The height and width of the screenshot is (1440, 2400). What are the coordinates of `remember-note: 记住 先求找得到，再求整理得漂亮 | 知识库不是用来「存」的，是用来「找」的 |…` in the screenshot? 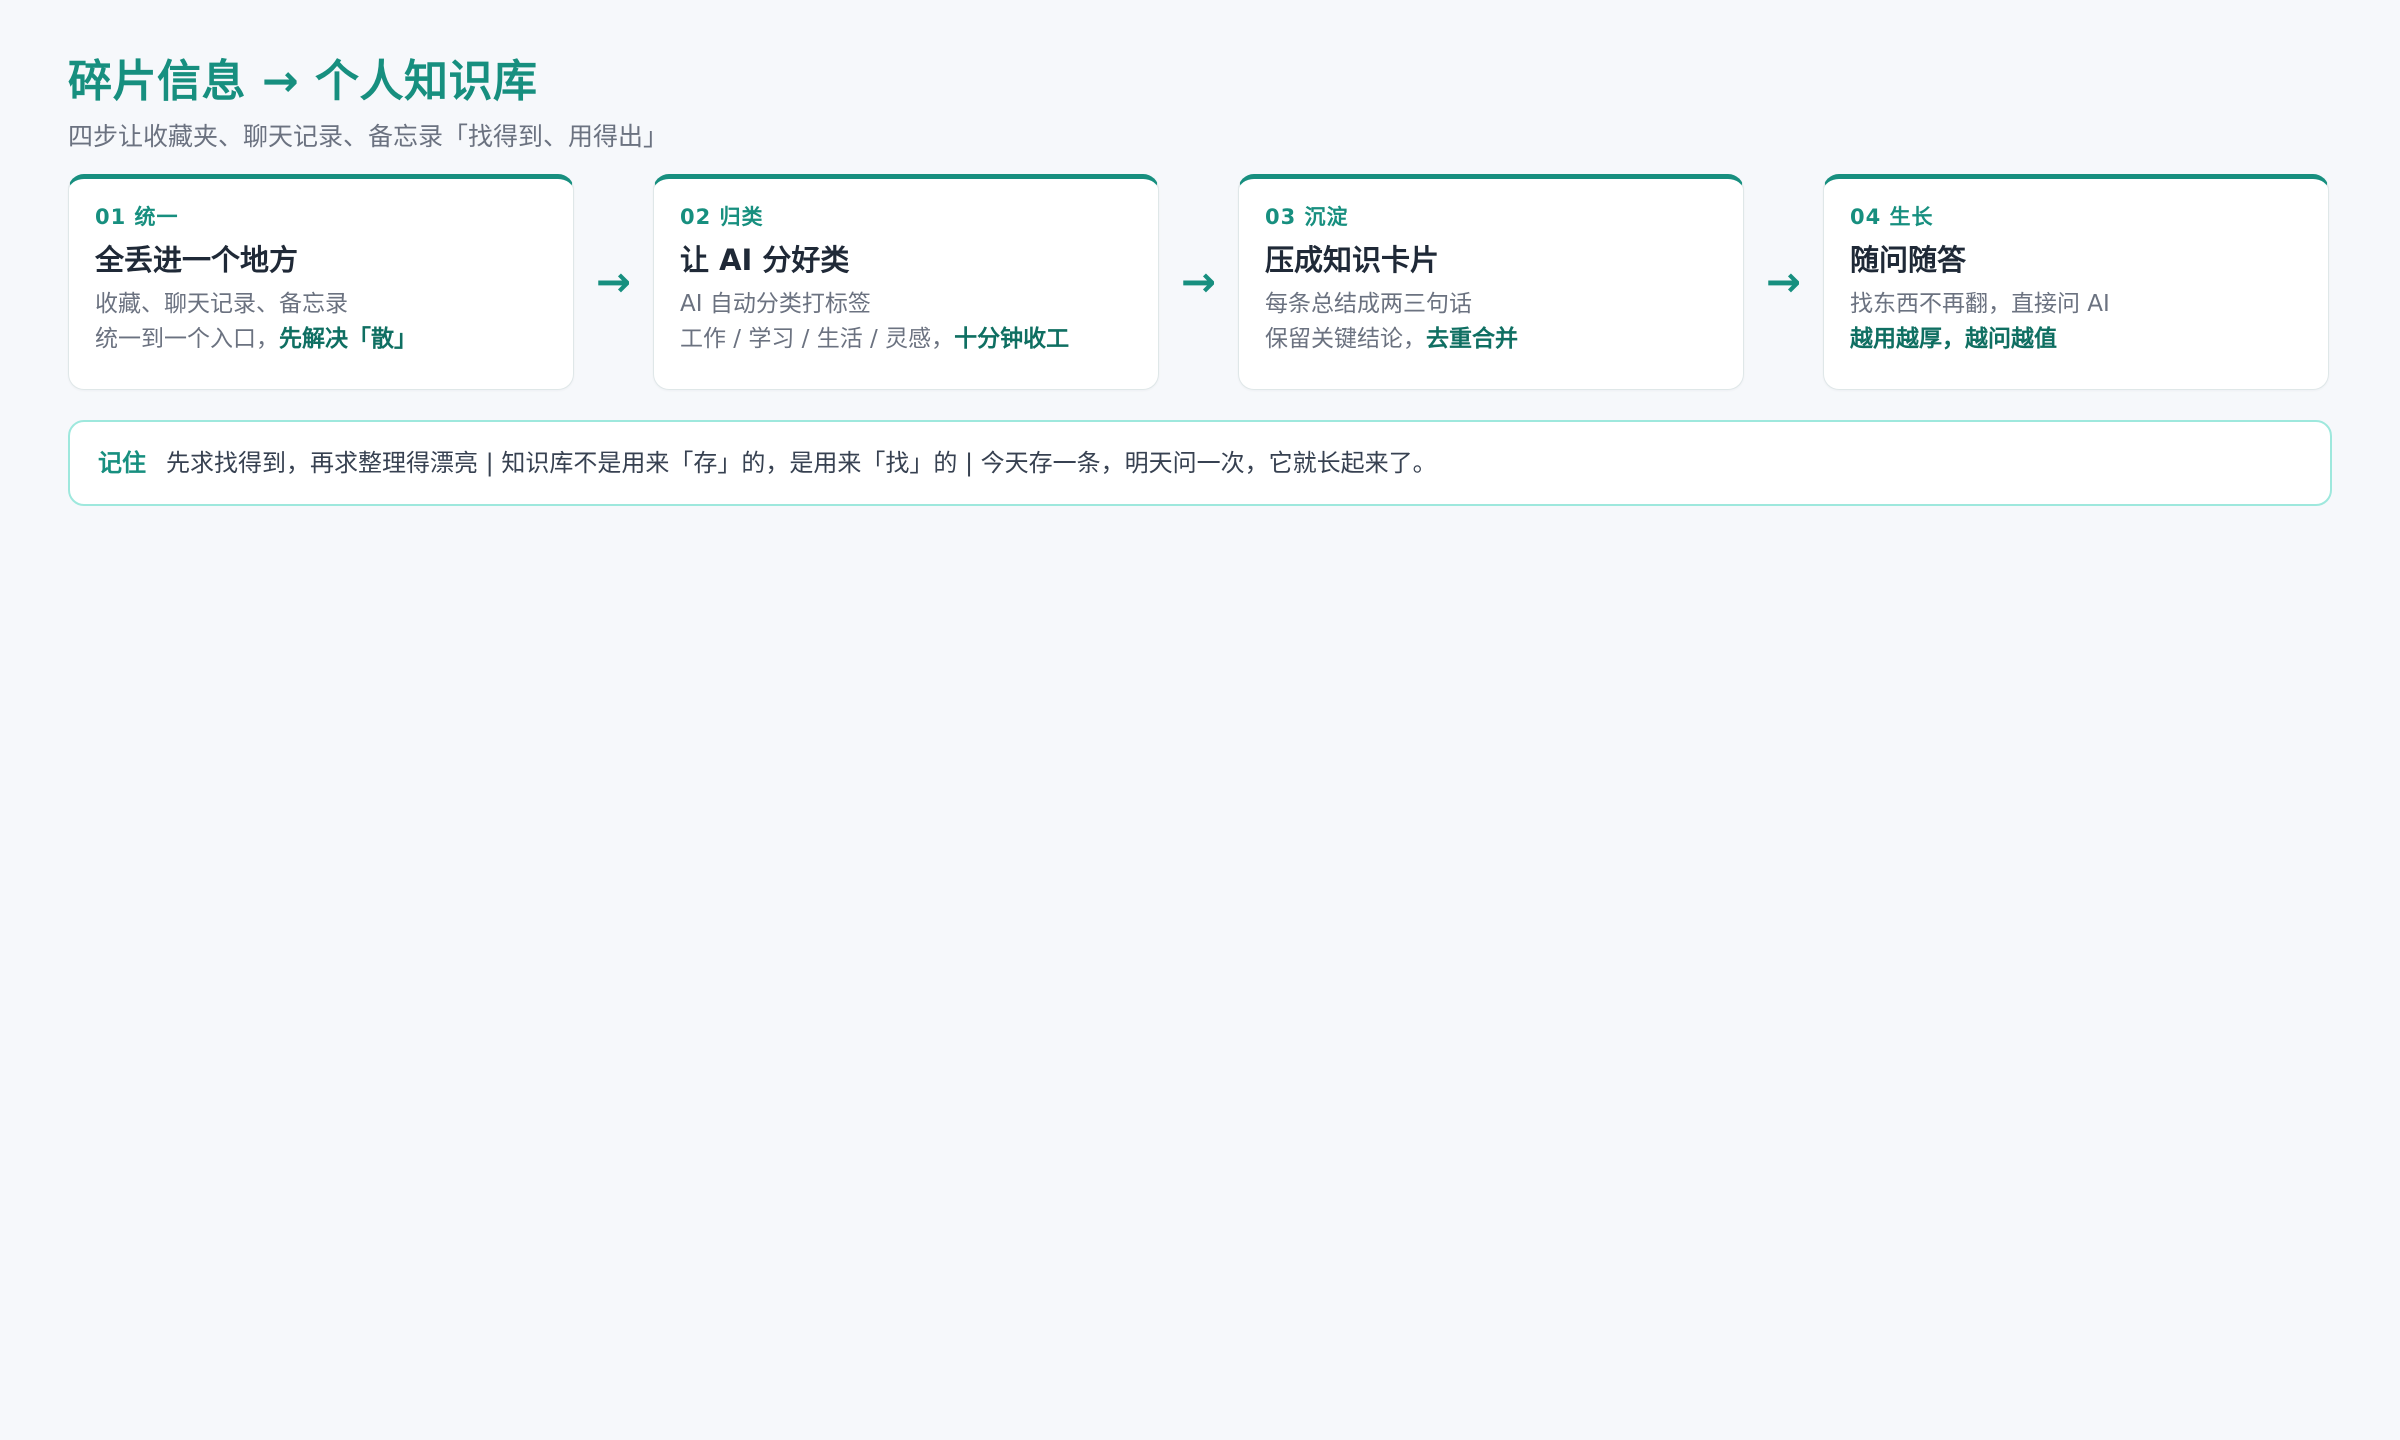 It's located at (1200, 463).